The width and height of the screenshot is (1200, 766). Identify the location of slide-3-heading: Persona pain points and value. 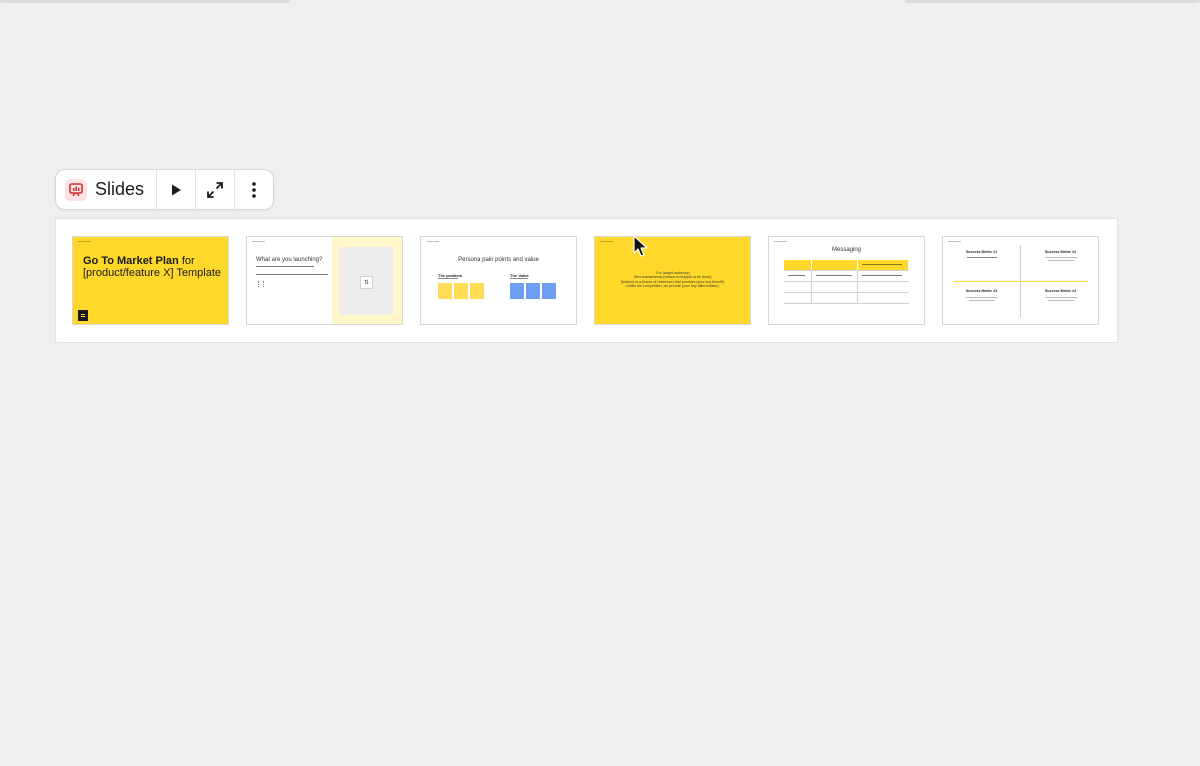
(498, 260).